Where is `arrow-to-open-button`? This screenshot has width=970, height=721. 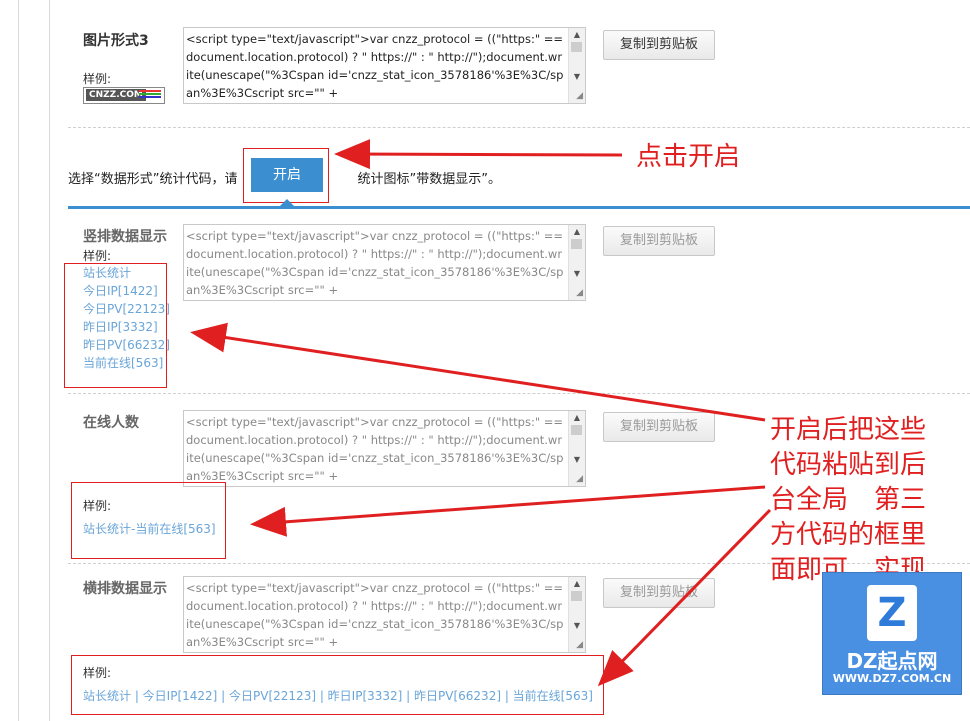 arrow-to-open-button is located at coordinates (478, 154).